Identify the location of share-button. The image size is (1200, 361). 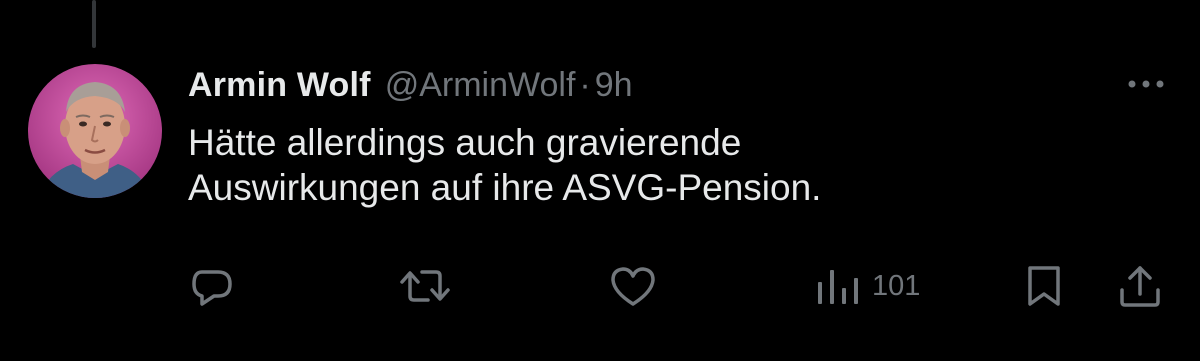
(1140, 286).